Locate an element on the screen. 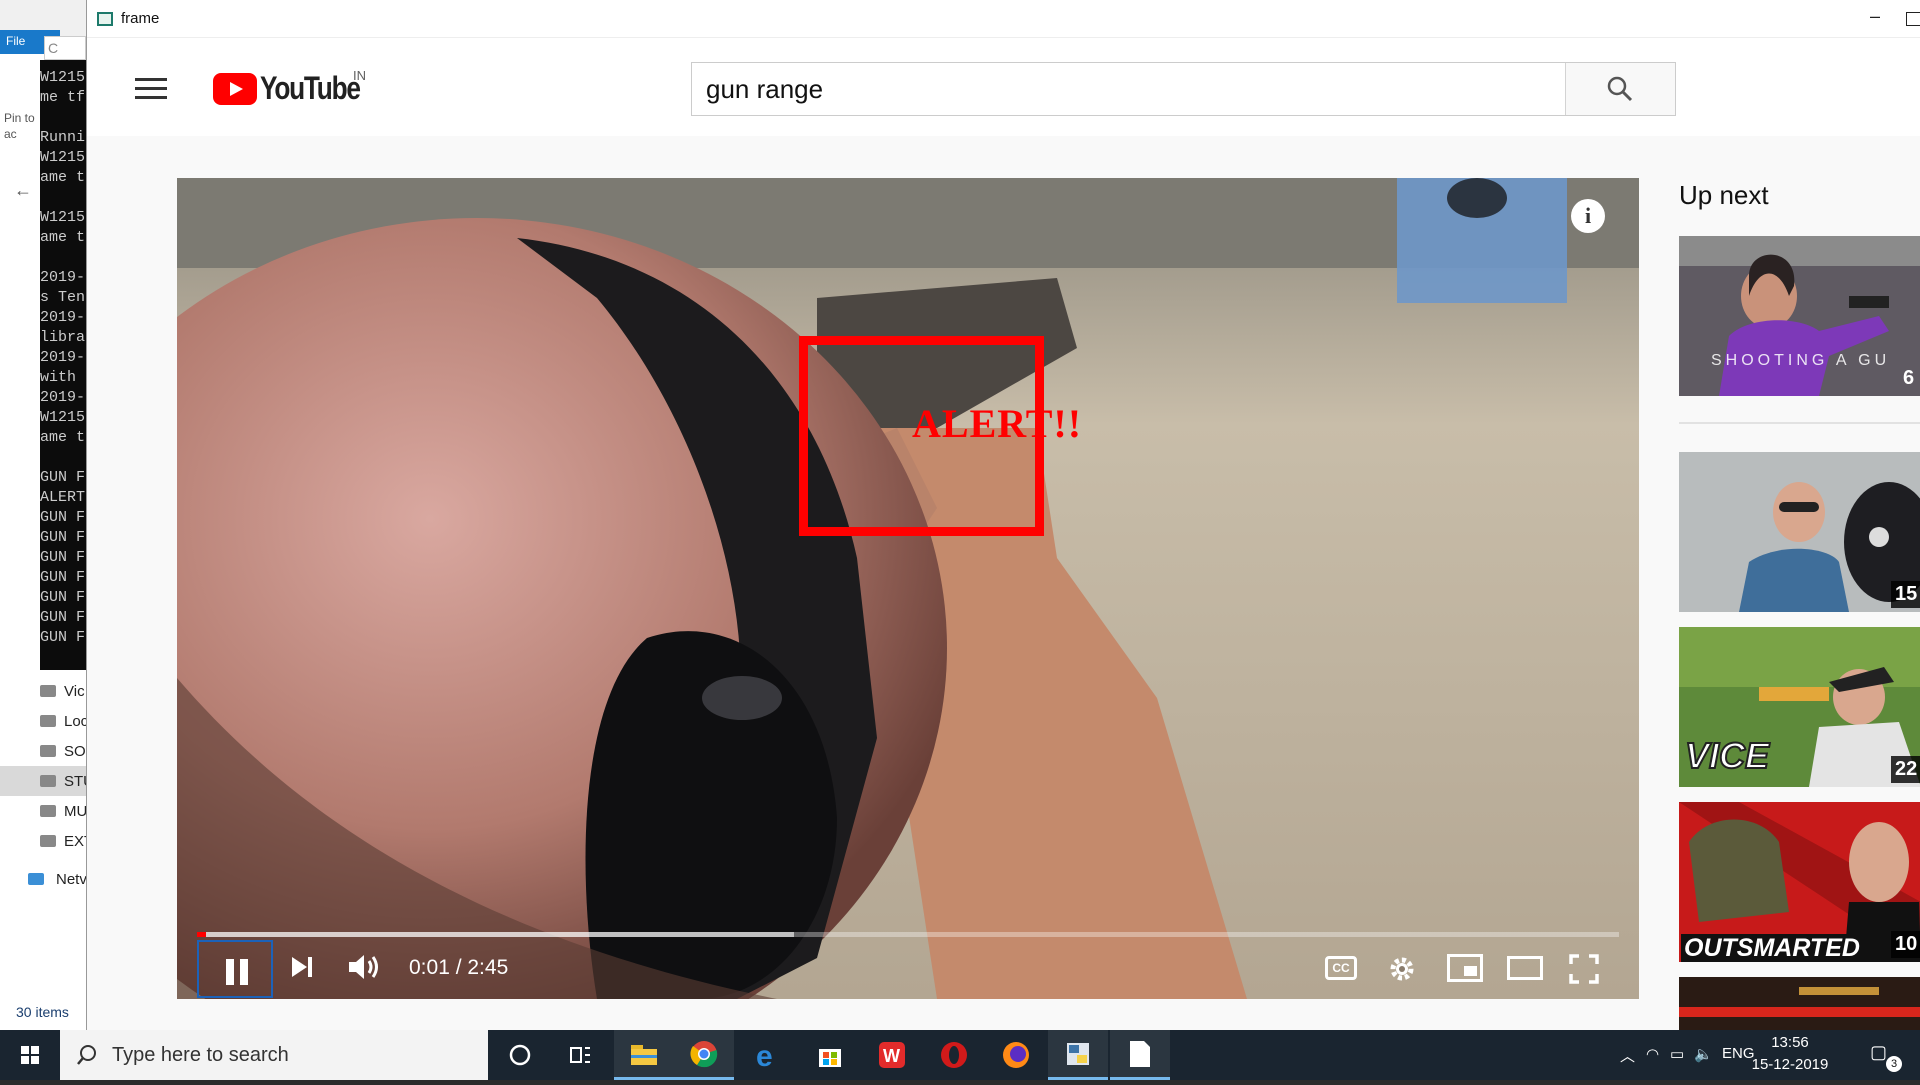 The height and width of the screenshot is (1085, 1920). taskbar-python is located at coordinates (1078, 1055).